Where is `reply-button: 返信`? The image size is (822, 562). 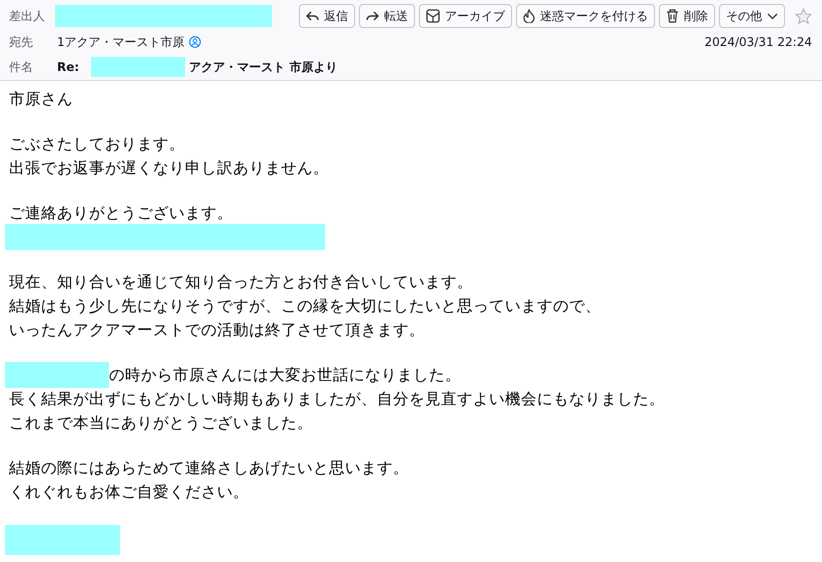
reply-button: 返信 is located at coordinates (327, 16).